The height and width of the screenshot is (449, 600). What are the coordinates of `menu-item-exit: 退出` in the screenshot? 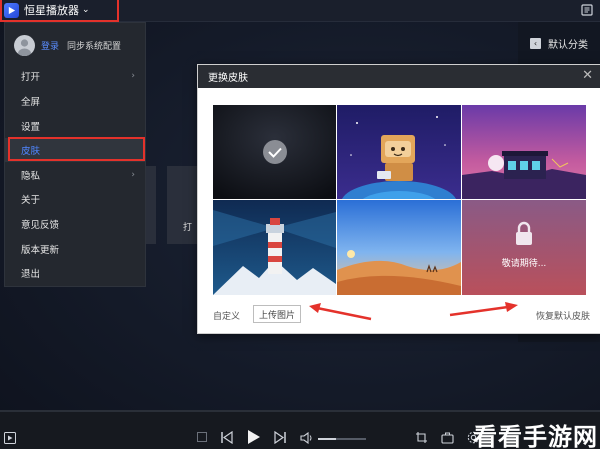 It's located at (75, 273).